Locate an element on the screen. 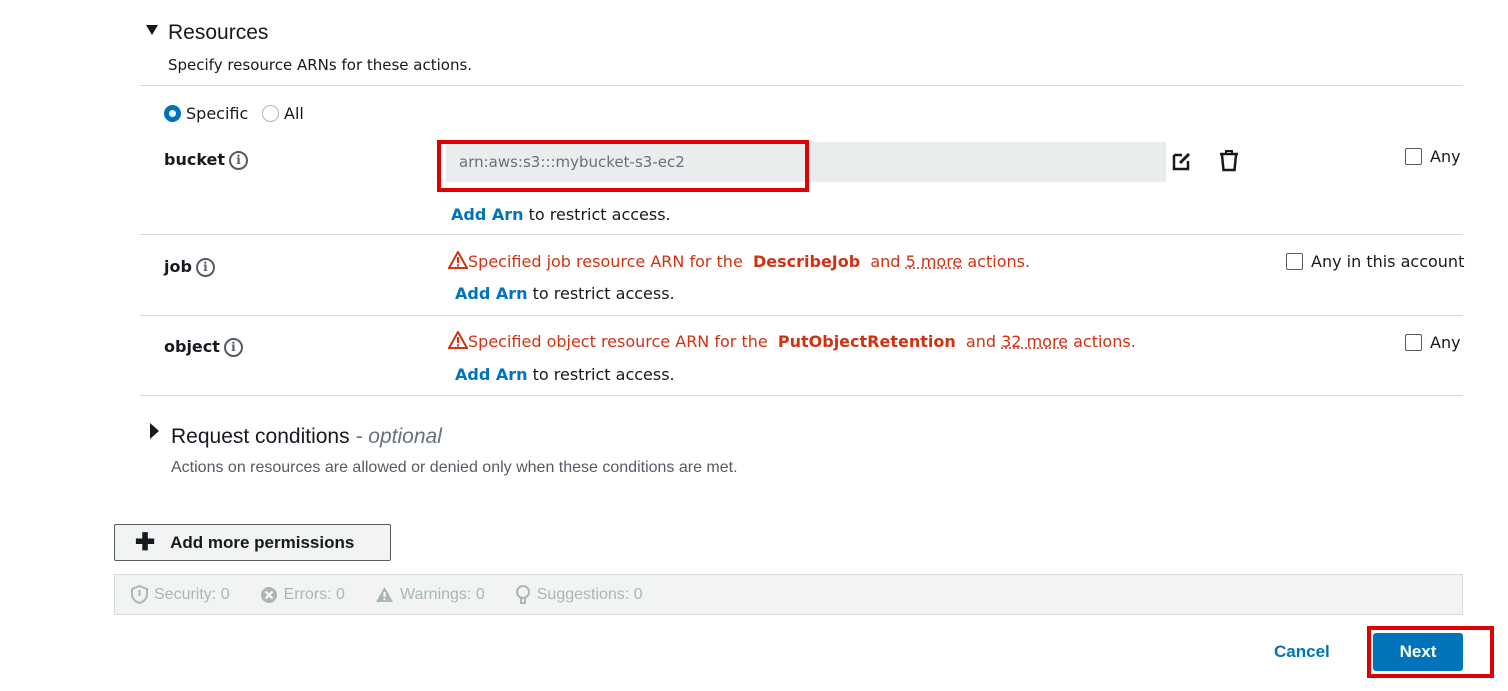 This screenshot has width=1508, height=691. object-label-row: object i is located at coordinates (203, 347).